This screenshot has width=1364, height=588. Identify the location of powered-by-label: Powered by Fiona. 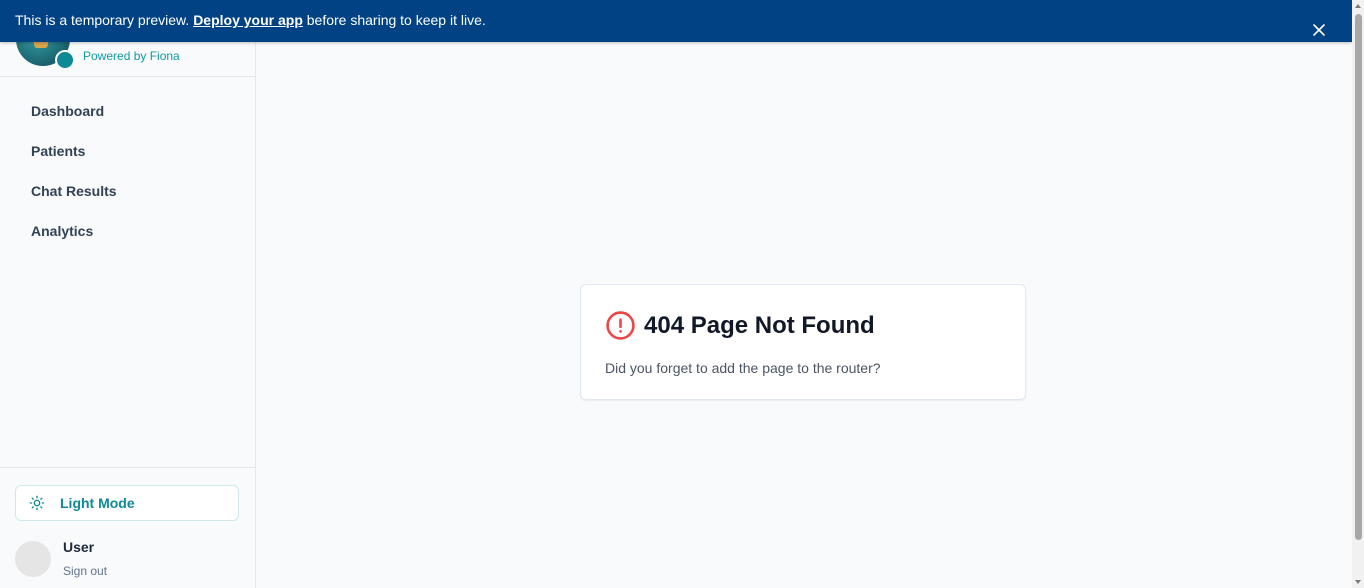
(131, 56).